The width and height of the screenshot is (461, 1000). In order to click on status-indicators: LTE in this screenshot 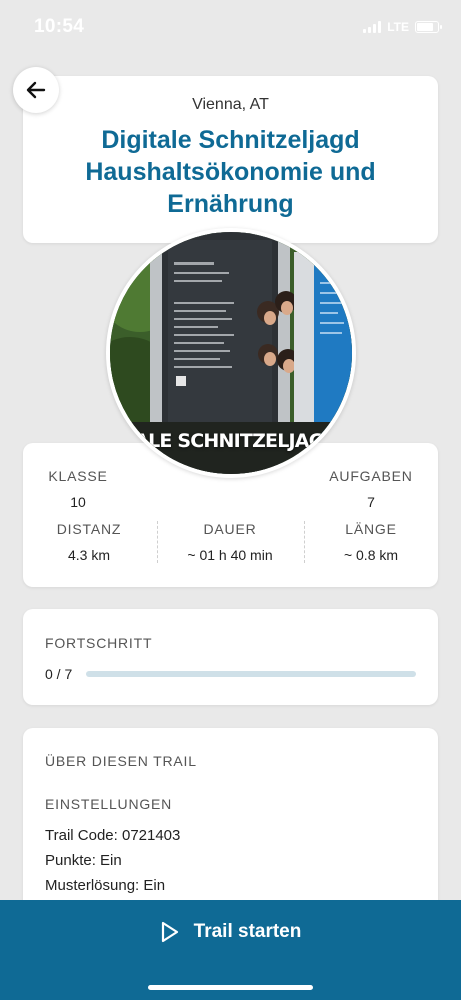, I will do `click(402, 27)`.